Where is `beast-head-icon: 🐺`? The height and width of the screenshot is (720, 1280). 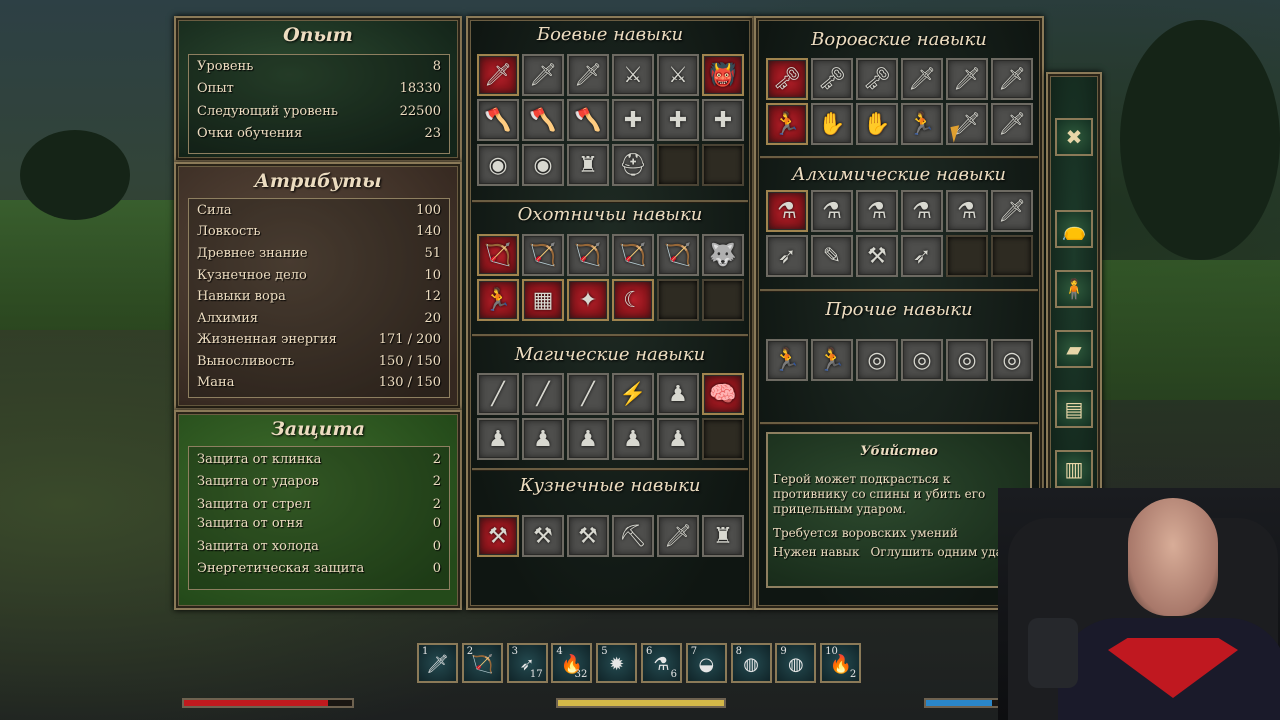
beast-head-icon: 🐺 is located at coordinates (723, 255).